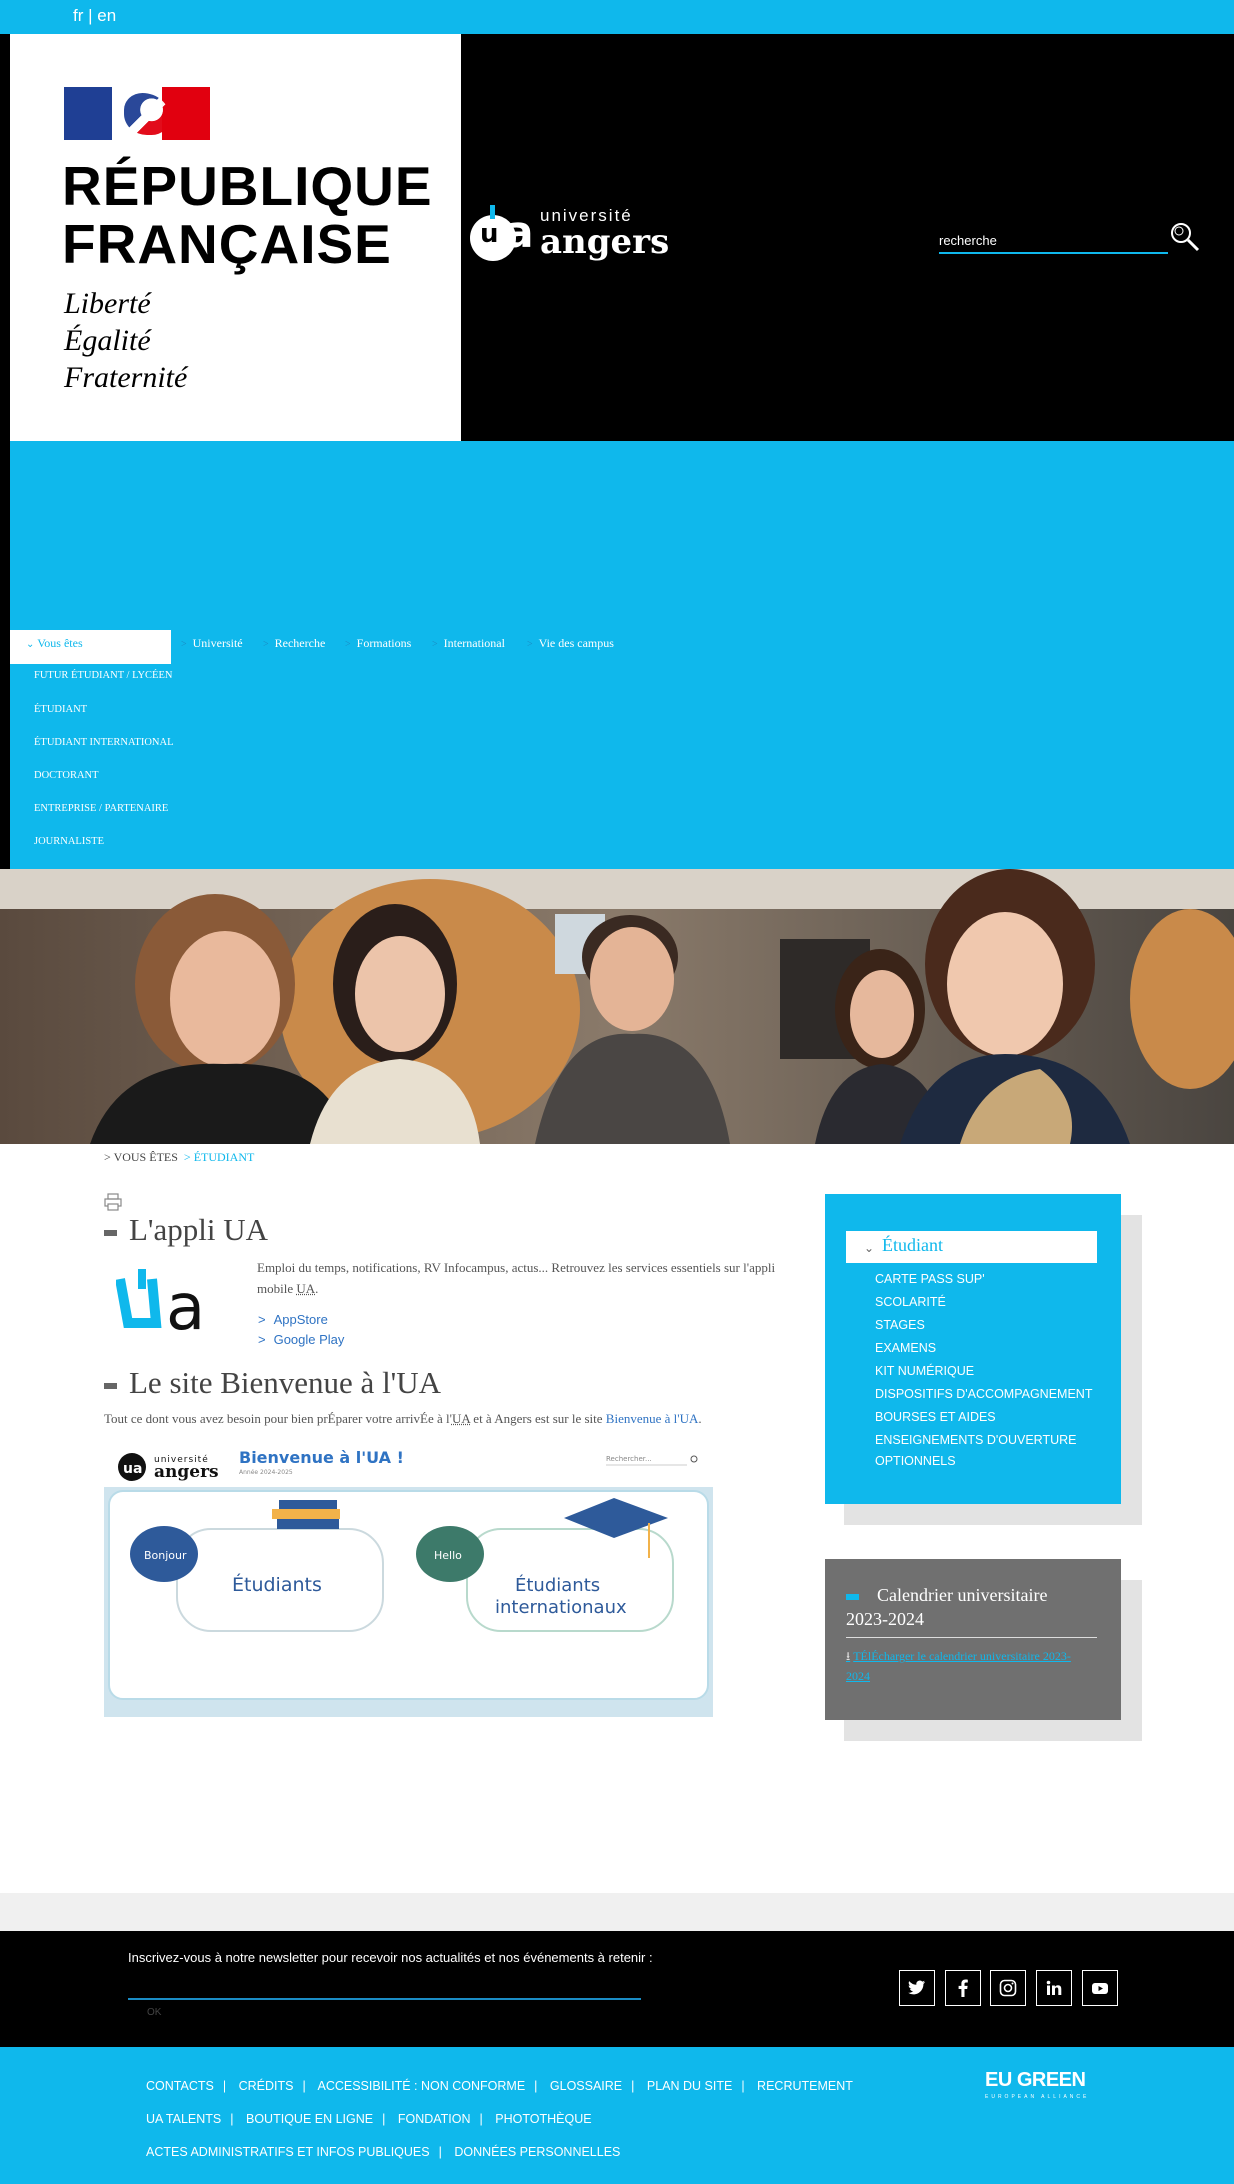 The height and width of the screenshot is (2184, 1234). I want to click on svg-text: a, so click(185, 1303).